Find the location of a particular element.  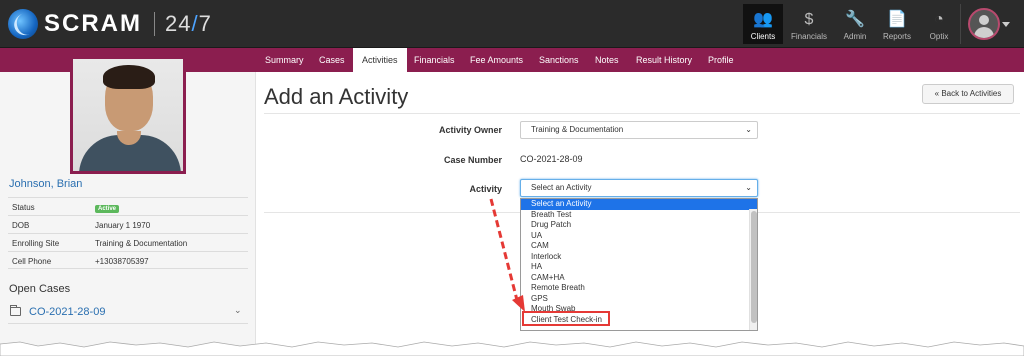

activity-option: Drug Patch is located at coordinates (639, 225).